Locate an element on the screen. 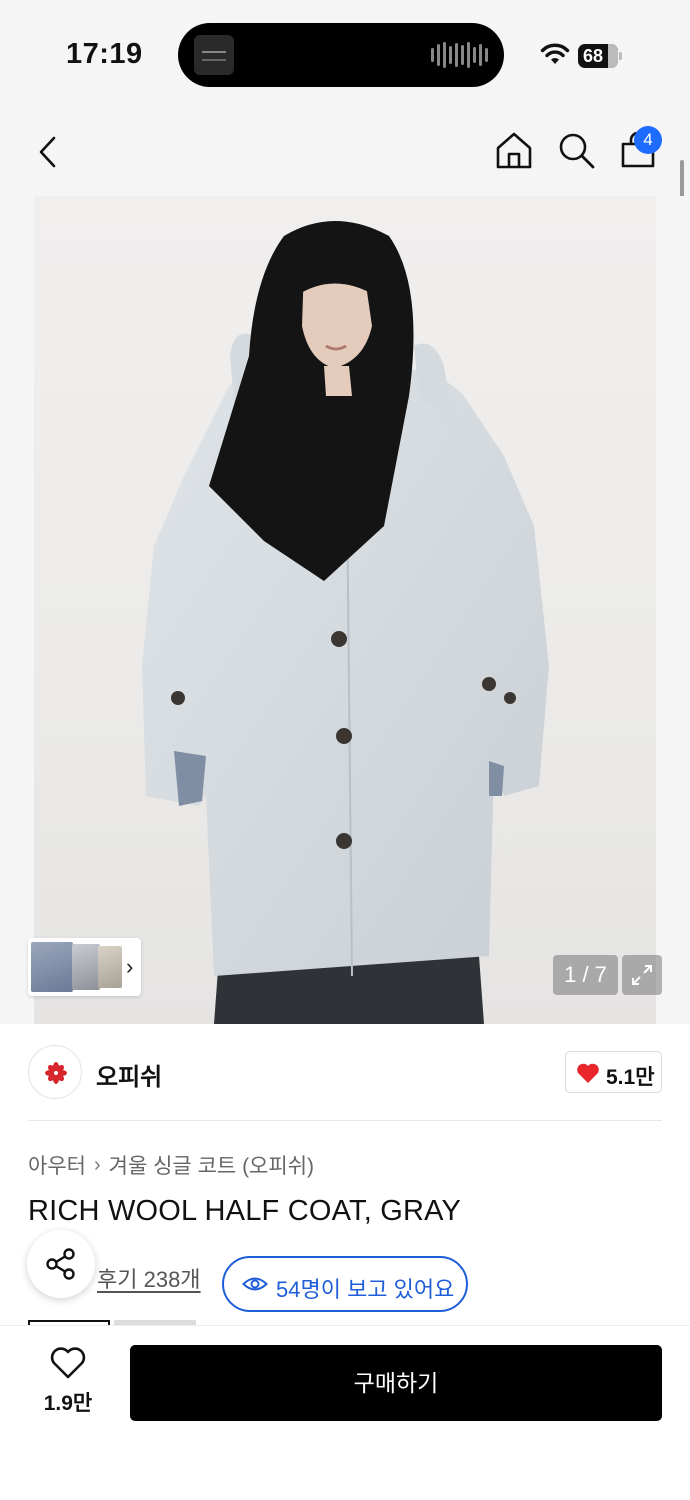 The image size is (690, 1500). dynamic-island is located at coordinates (341, 55).